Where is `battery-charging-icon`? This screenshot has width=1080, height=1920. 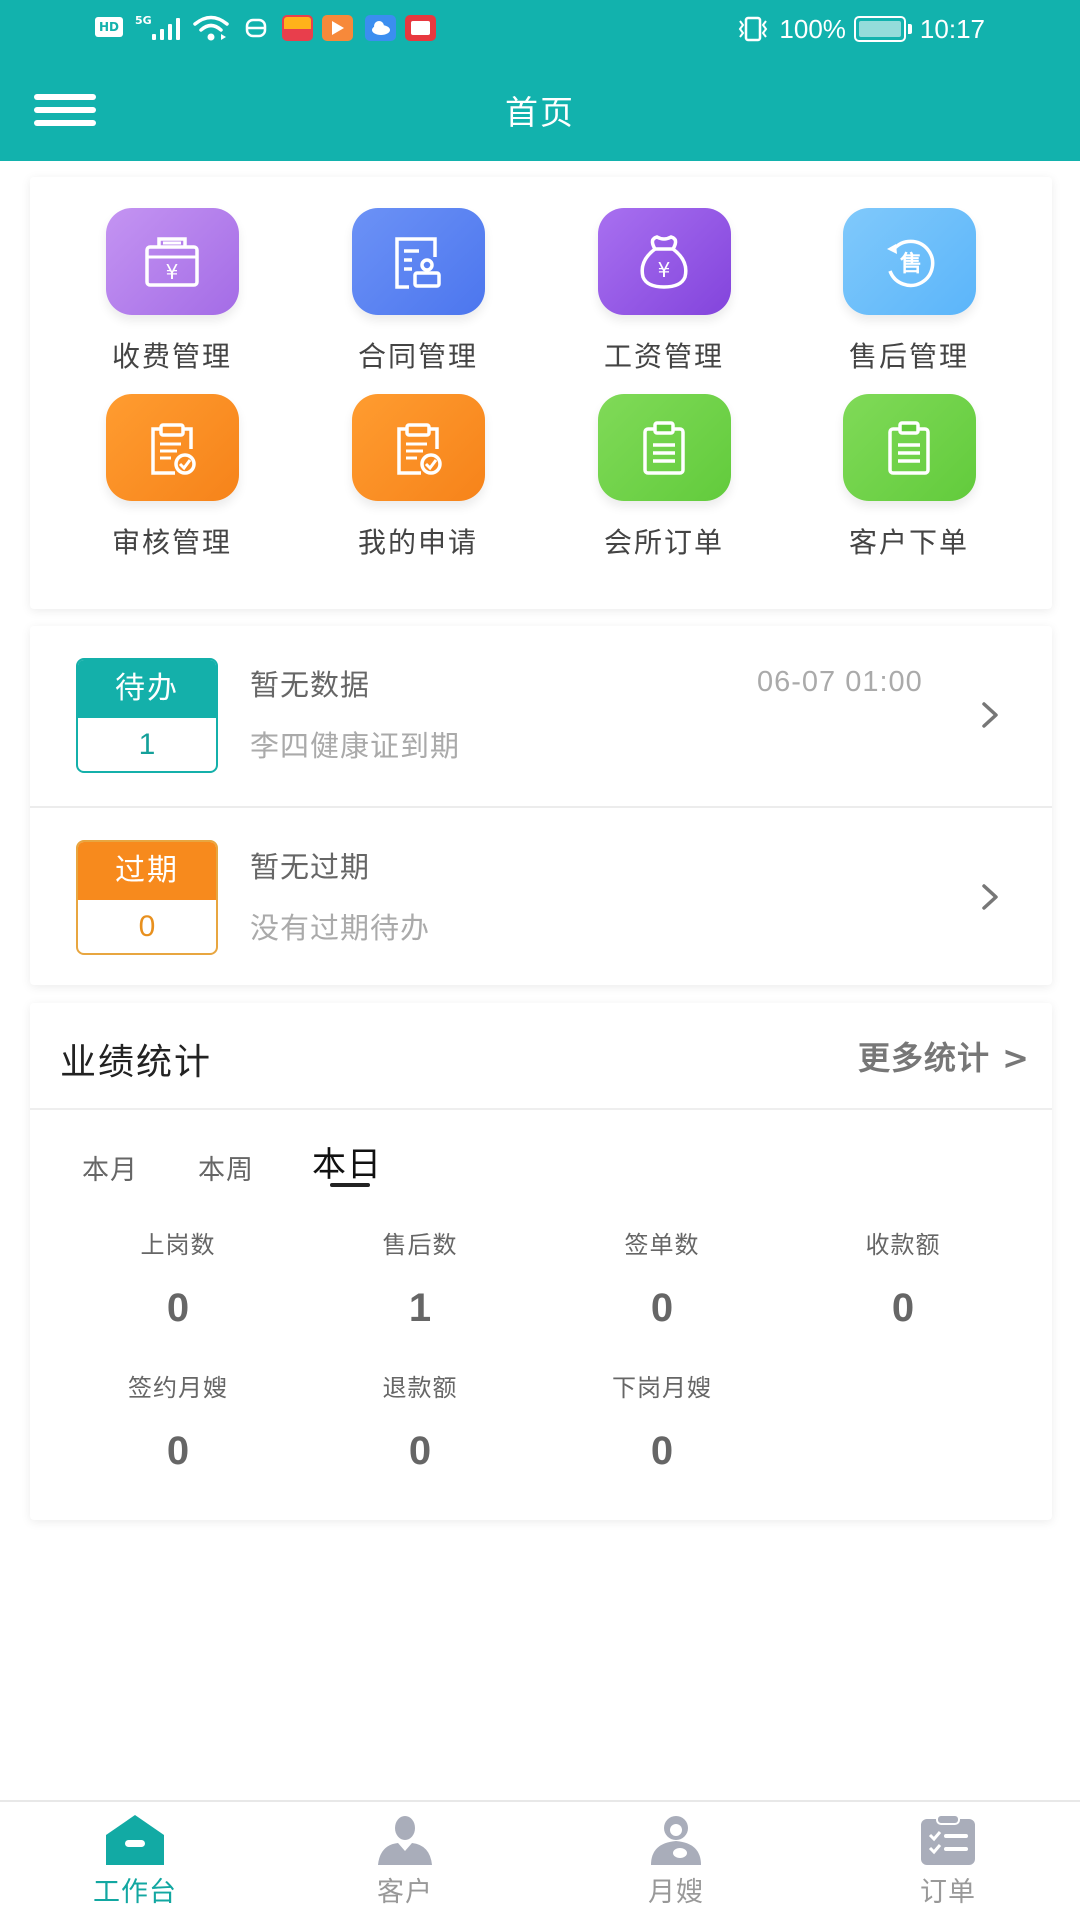
battery-charging-icon is located at coordinates (882, 29).